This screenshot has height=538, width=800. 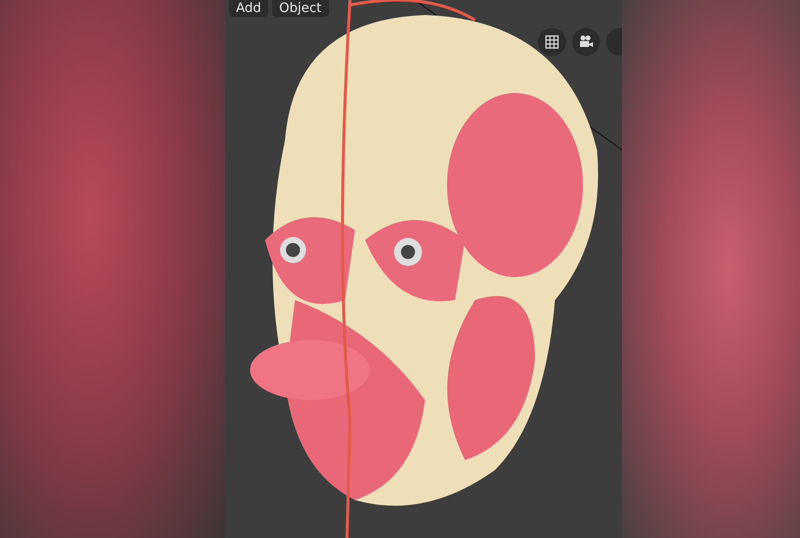 What do you see at coordinates (586, 42) in the screenshot?
I see `camera-icon` at bounding box center [586, 42].